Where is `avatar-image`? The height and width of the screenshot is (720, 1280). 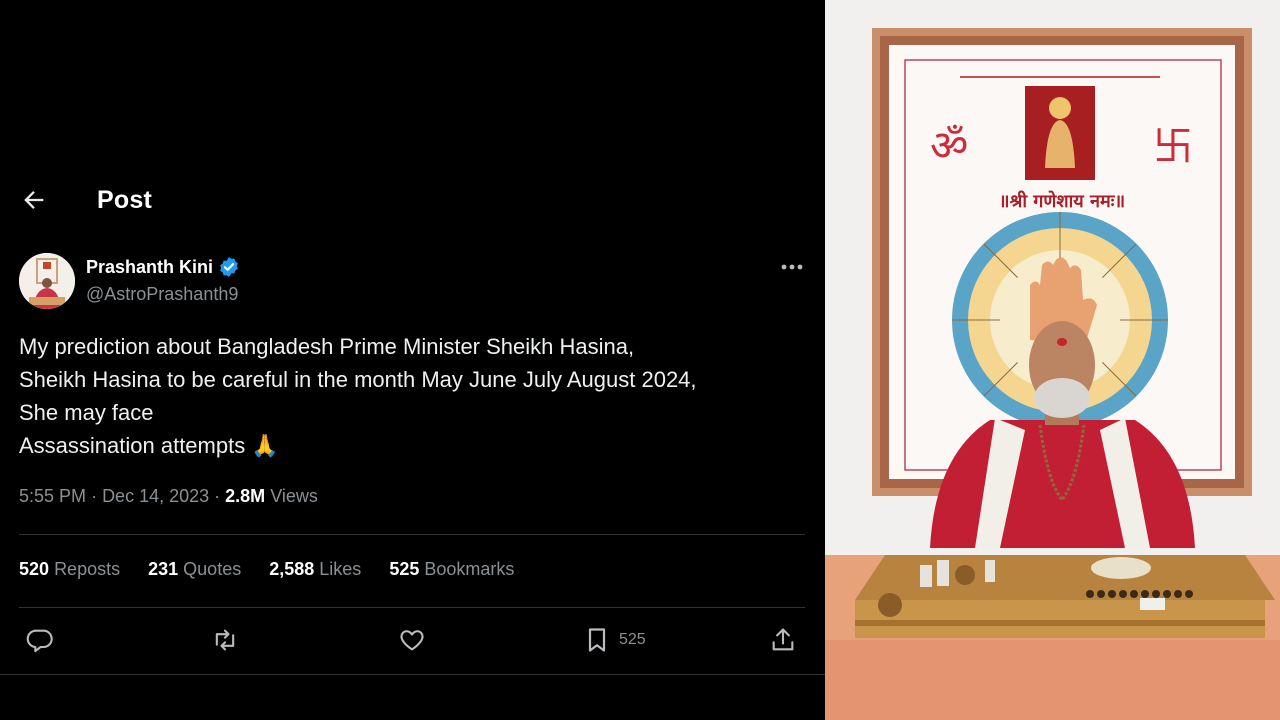
avatar-image is located at coordinates (47, 281).